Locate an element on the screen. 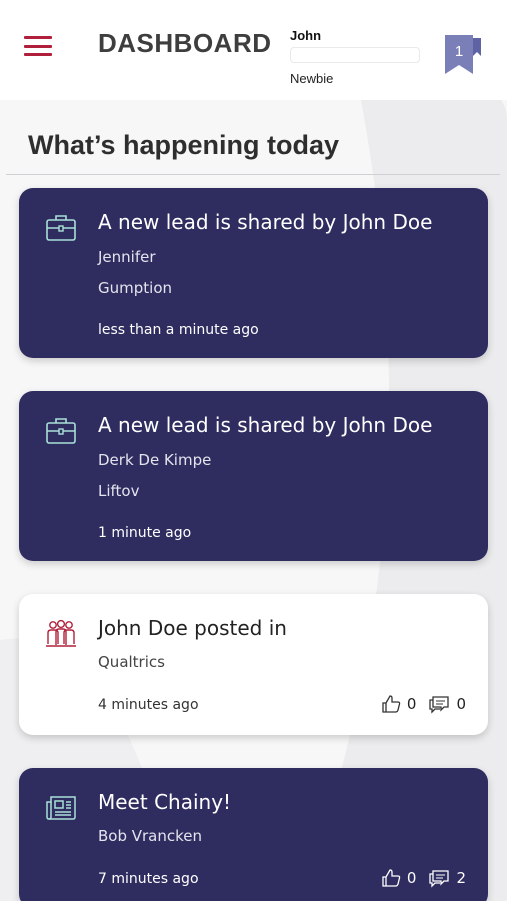 The width and height of the screenshot is (507, 901). feed-card-time: 7 minutes ago is located at coordinates (148, 879).